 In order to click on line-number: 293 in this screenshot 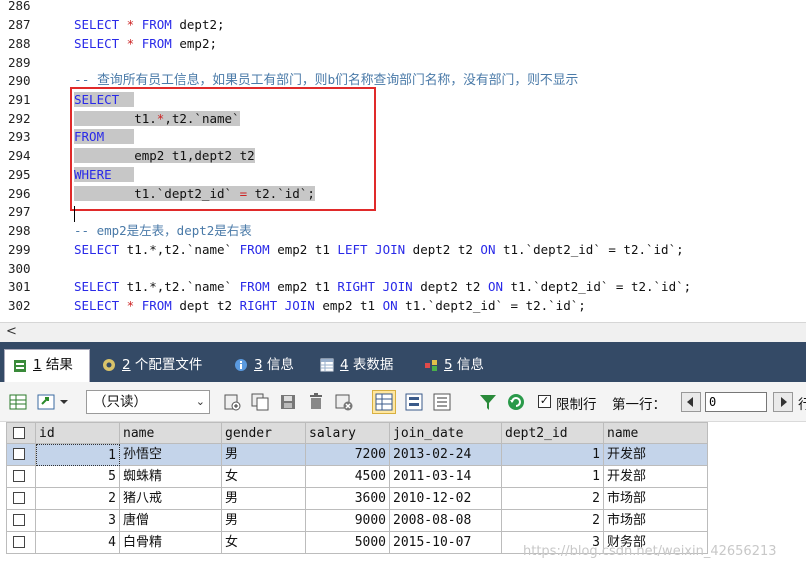, I will do `click(19, 136)`.